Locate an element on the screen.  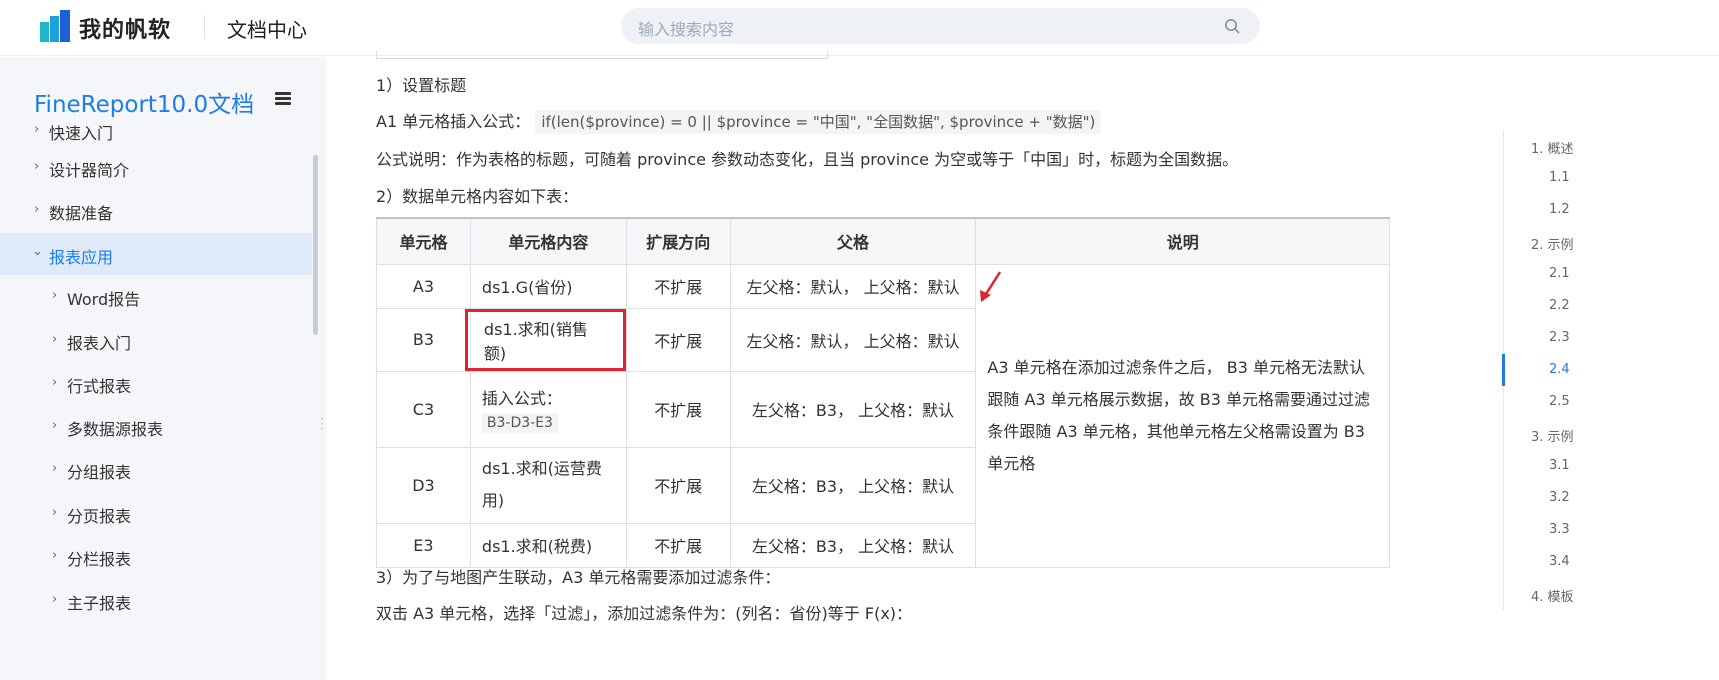
sidebar-item-page-report: › 分页报表 is located at coordinates (156, 513).